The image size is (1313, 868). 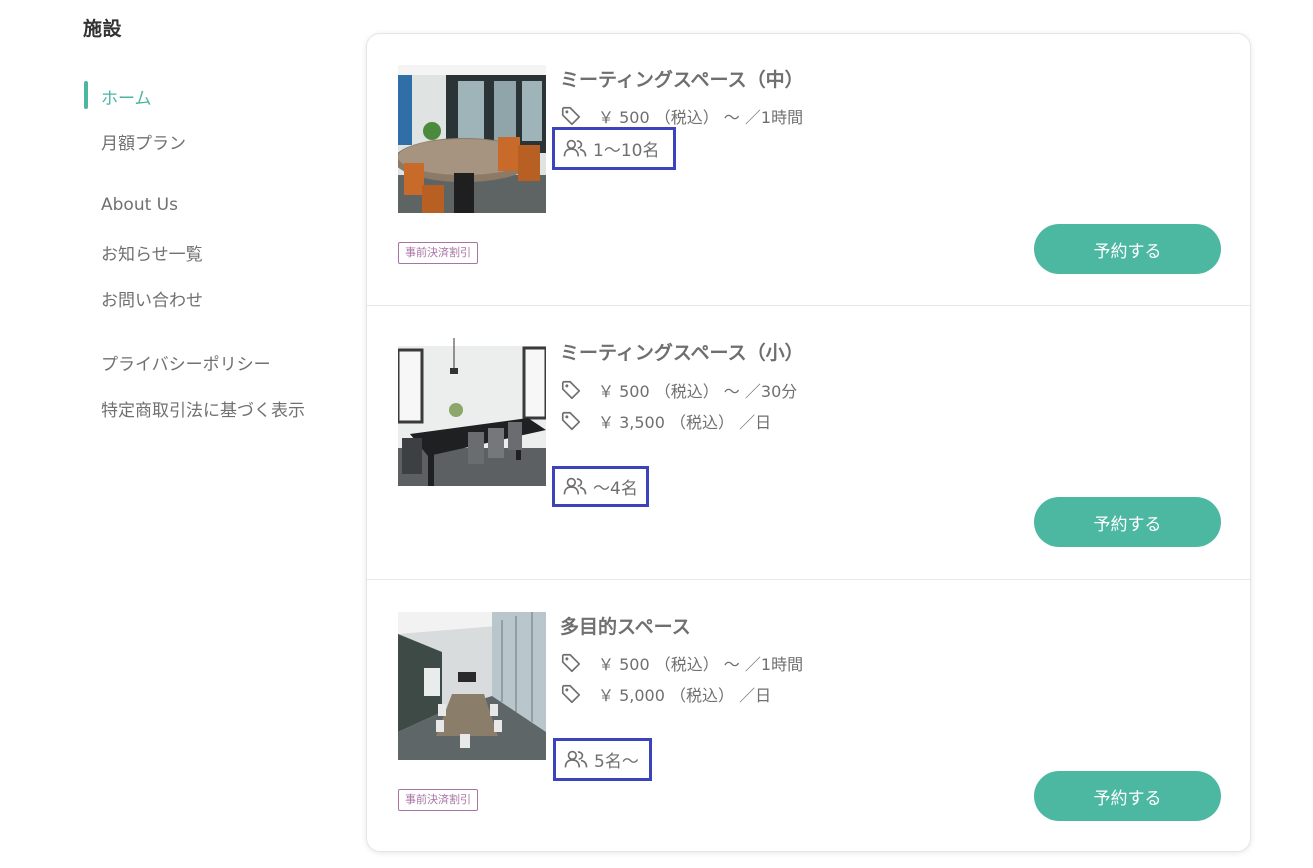 I want to click on nav-item-home: ホーム, so click(x=126, y=96).